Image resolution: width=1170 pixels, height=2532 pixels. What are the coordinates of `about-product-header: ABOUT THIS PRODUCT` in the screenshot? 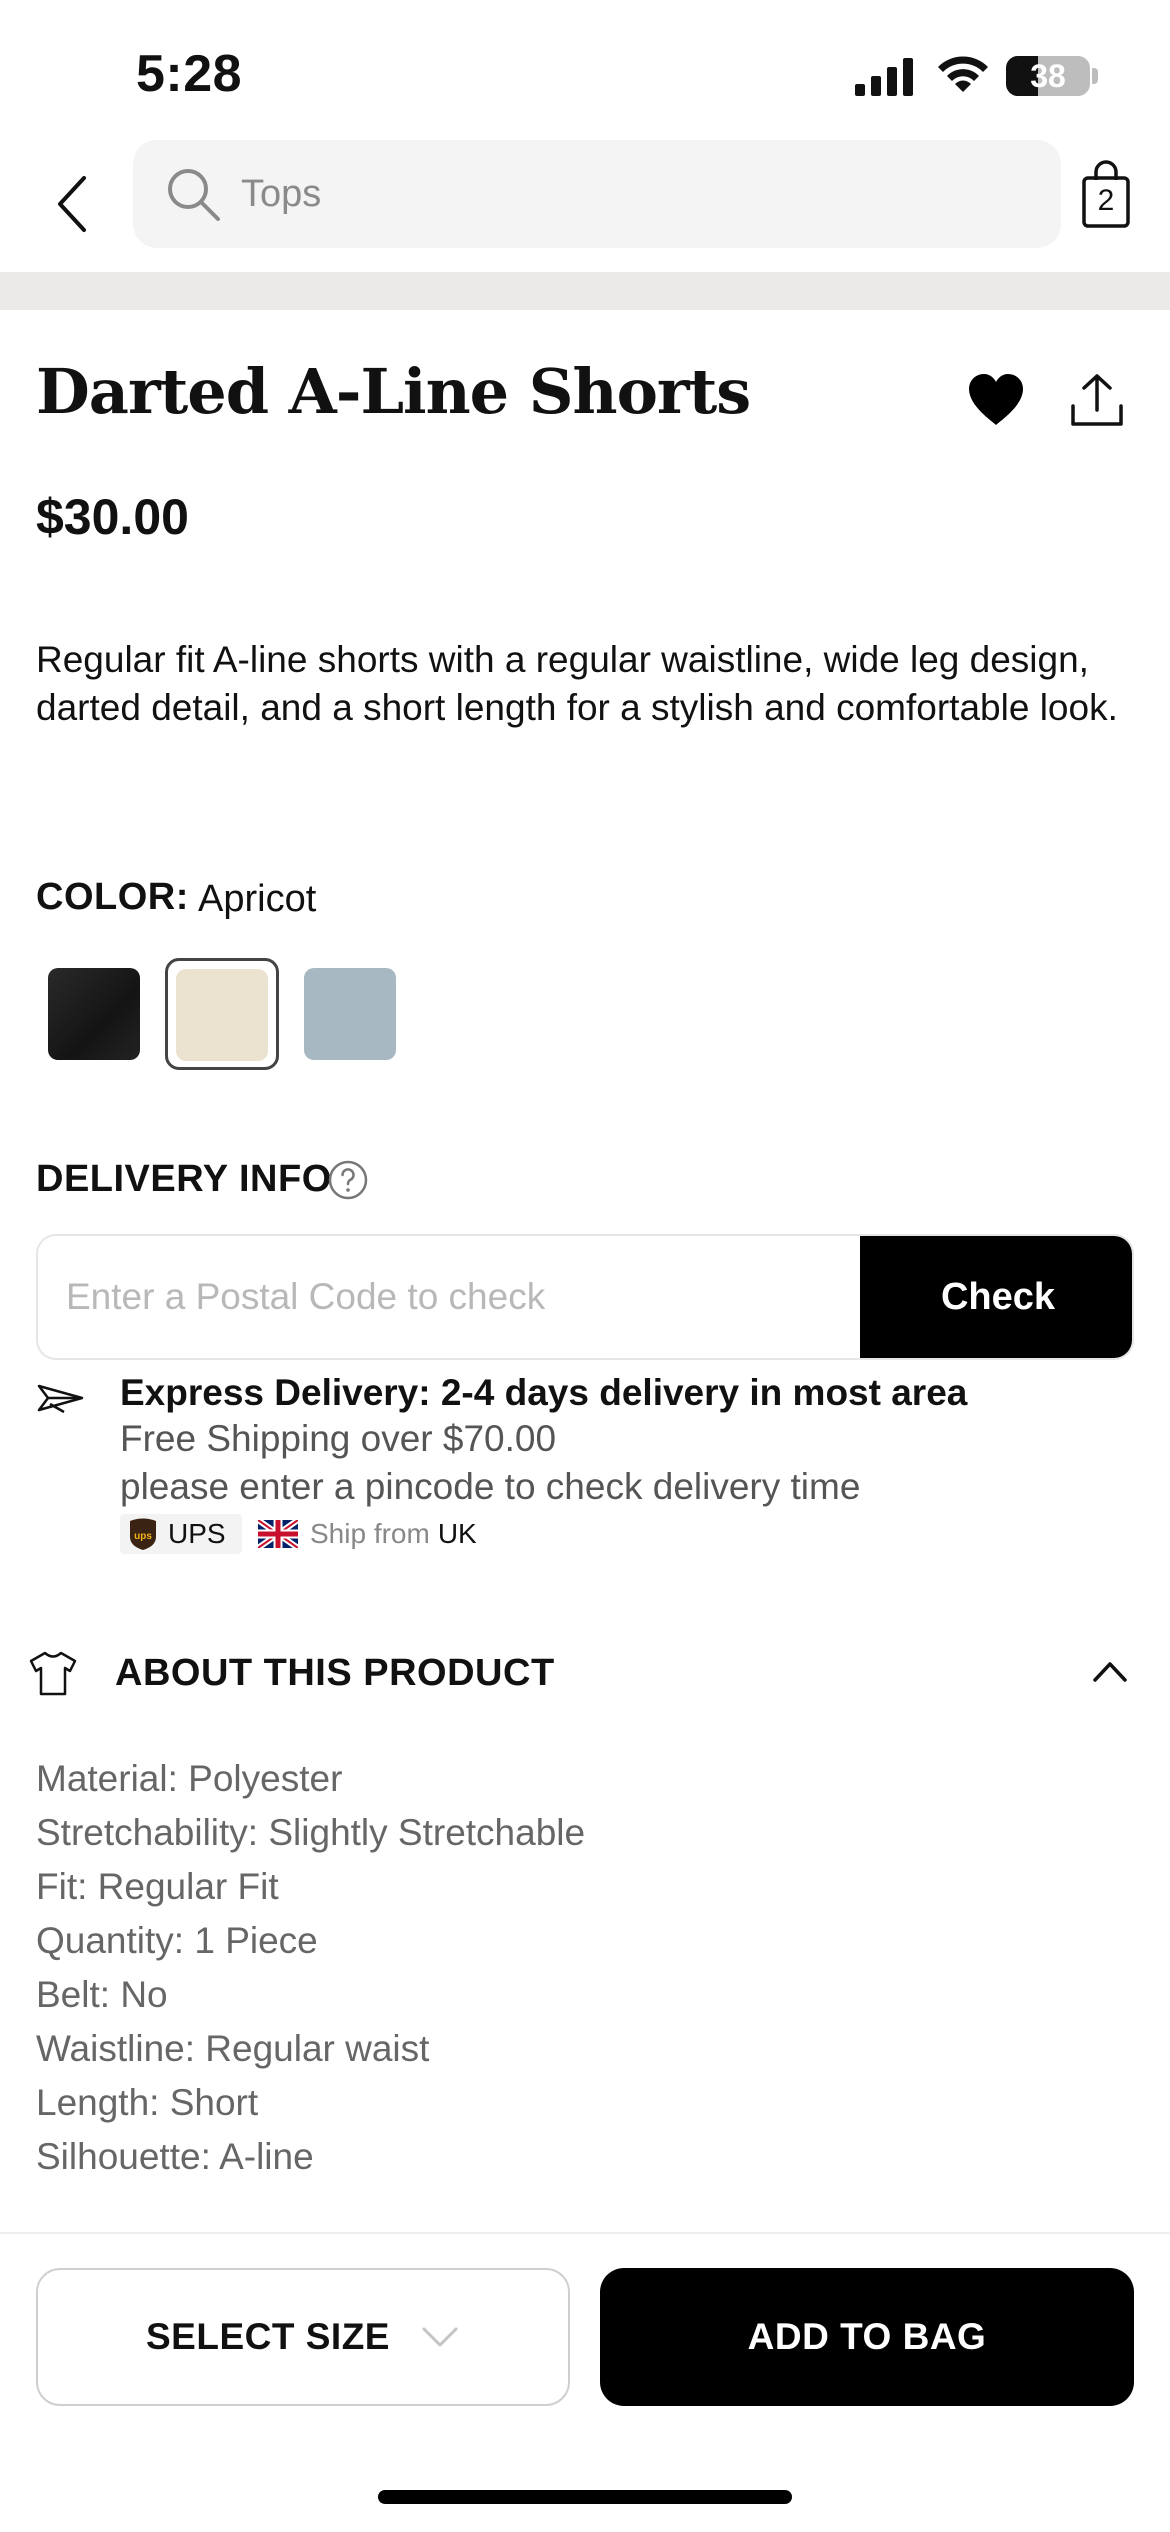 It's located at (585, 1675).